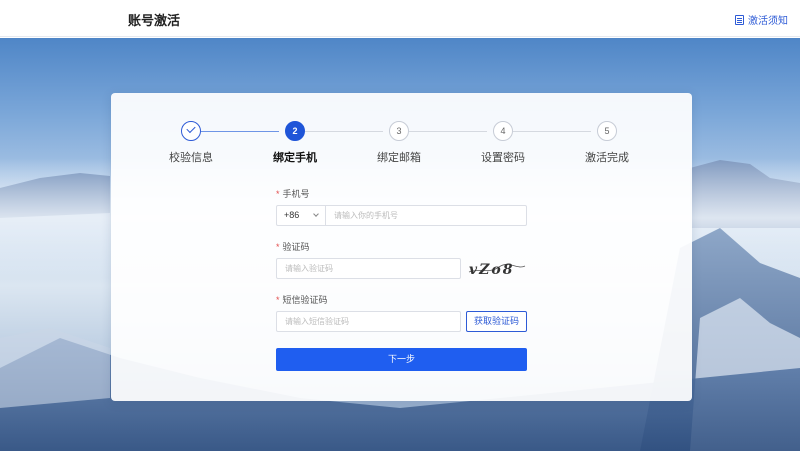 This screenshot has width=800, height=451. Describe the element at coordinates (296, 247) in the screenshot. I see `captcha-label-text: 验证码` at that location.